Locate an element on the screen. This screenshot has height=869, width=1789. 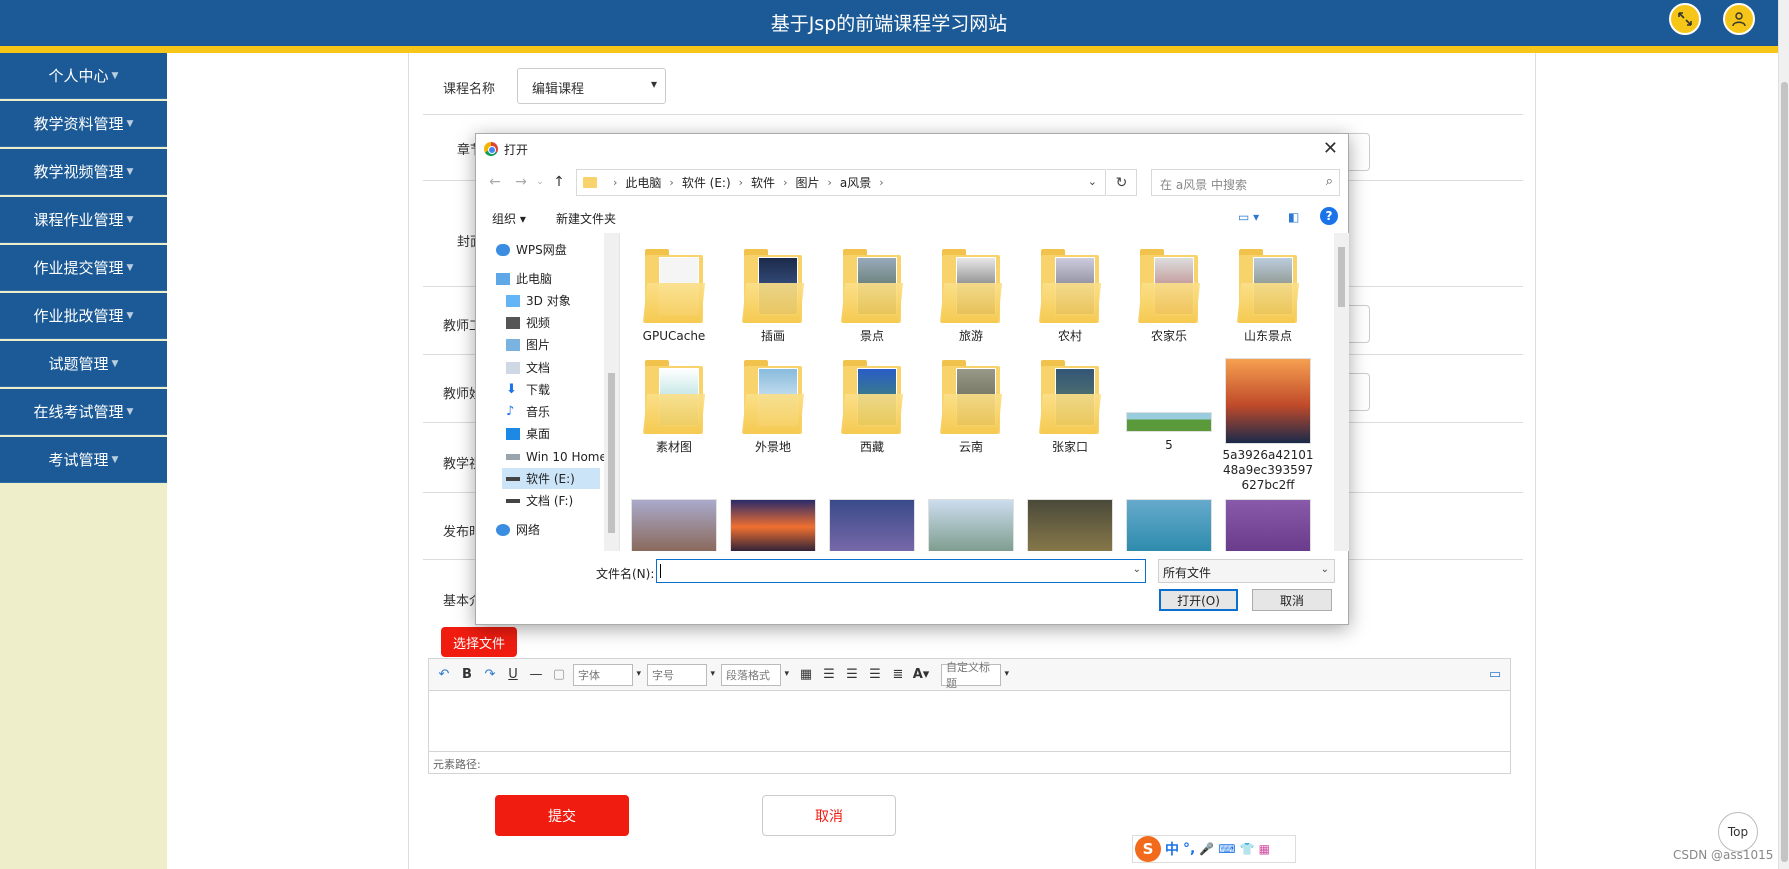
undo-icon: ↶ is located at coordinates (444, 675).